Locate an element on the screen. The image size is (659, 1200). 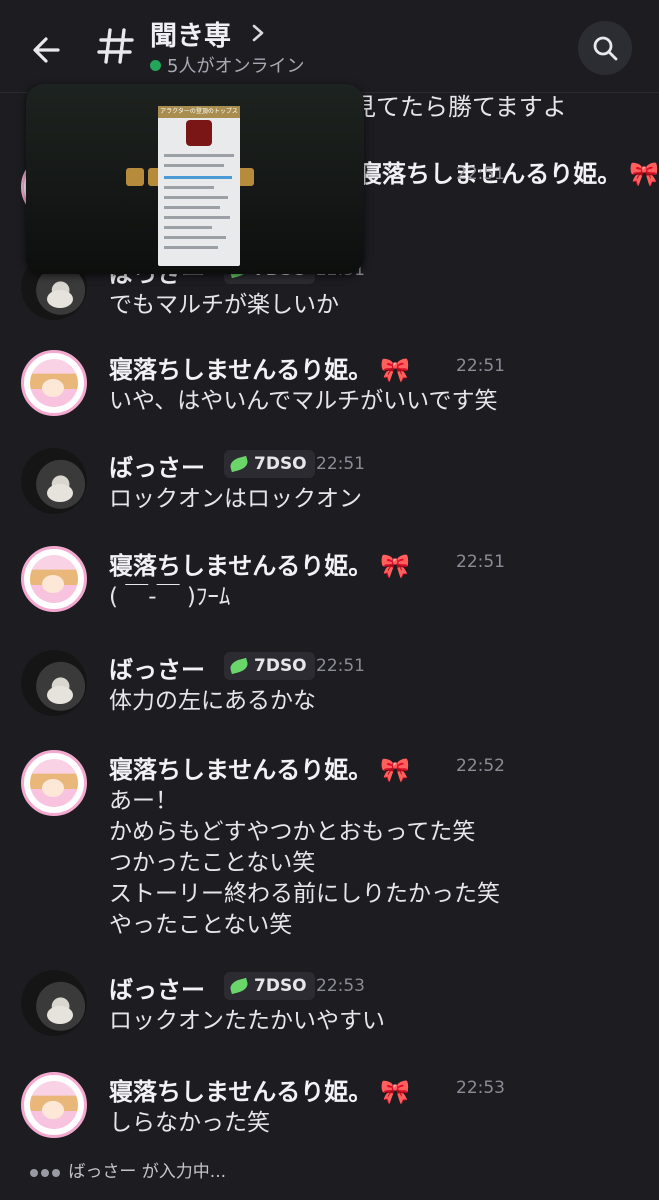
stats-card: アラクターの登頂のトップス is located at coordinates (199, 186).